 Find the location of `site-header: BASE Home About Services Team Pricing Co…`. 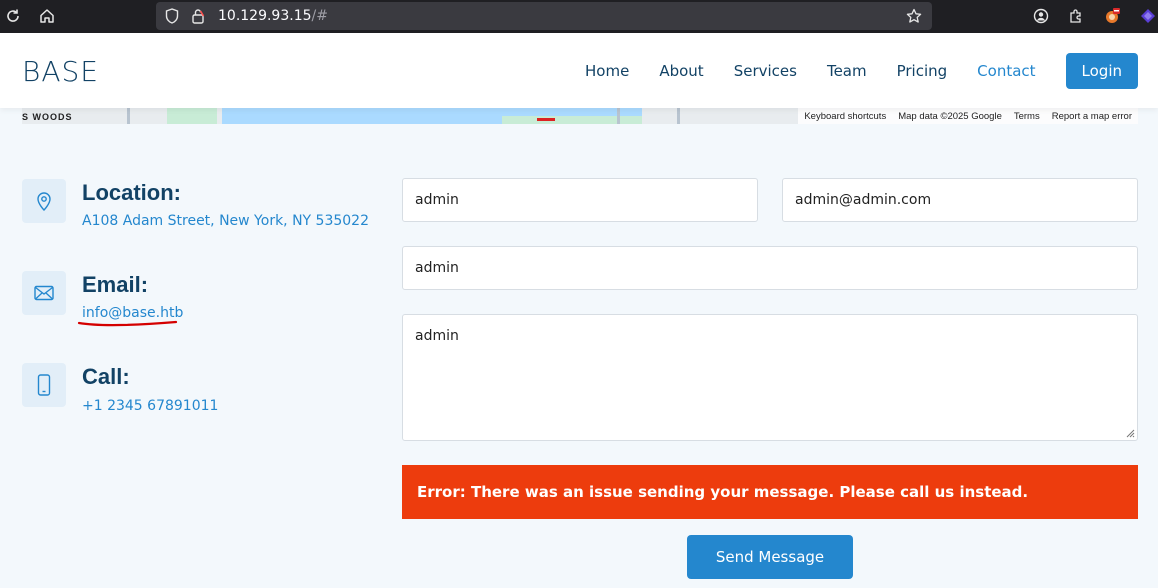

site-header: BASE Home About Services Team Pricing Co… is located at coordinates (579, 70).